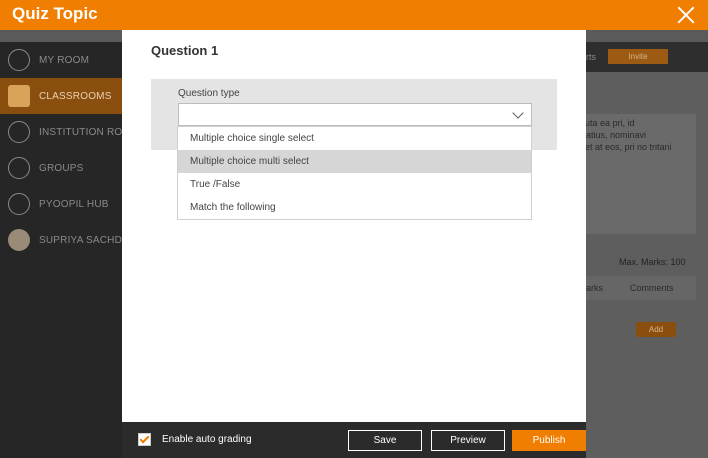 Image resolution: width=708 pixels, height=458 pixels. I want to click on sidebar-item-profile: SUPRIYA SACHDE, so click(61, 240).